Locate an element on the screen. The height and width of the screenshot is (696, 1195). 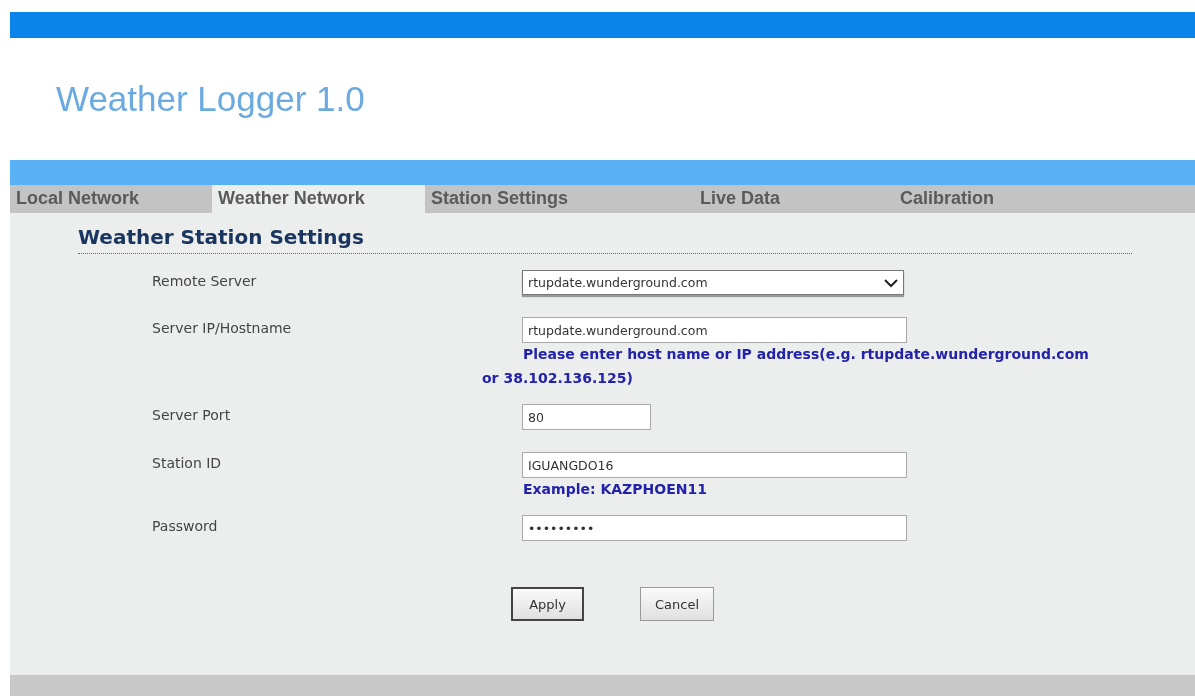
field-label: Server IP/Hostname is located at coordinates (222, 328).